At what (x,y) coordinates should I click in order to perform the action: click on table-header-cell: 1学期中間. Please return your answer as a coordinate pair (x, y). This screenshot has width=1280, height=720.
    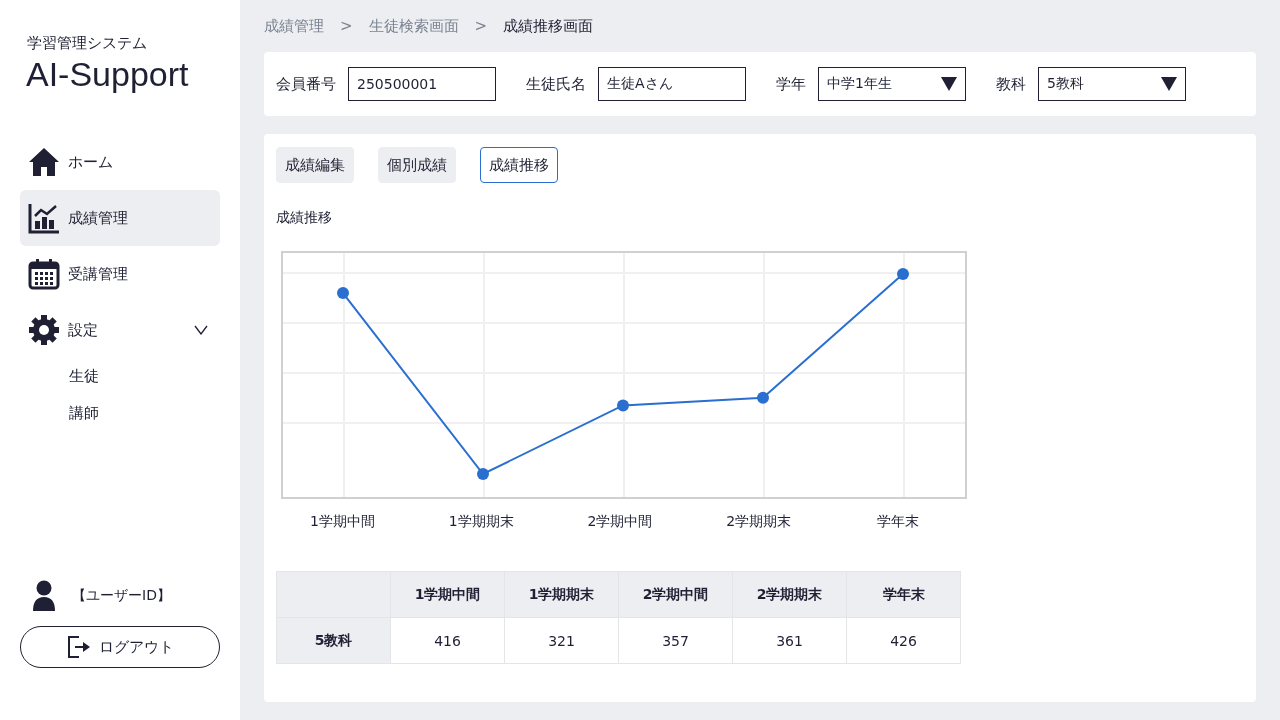
    Looking at the image, I should click on (447, 594).